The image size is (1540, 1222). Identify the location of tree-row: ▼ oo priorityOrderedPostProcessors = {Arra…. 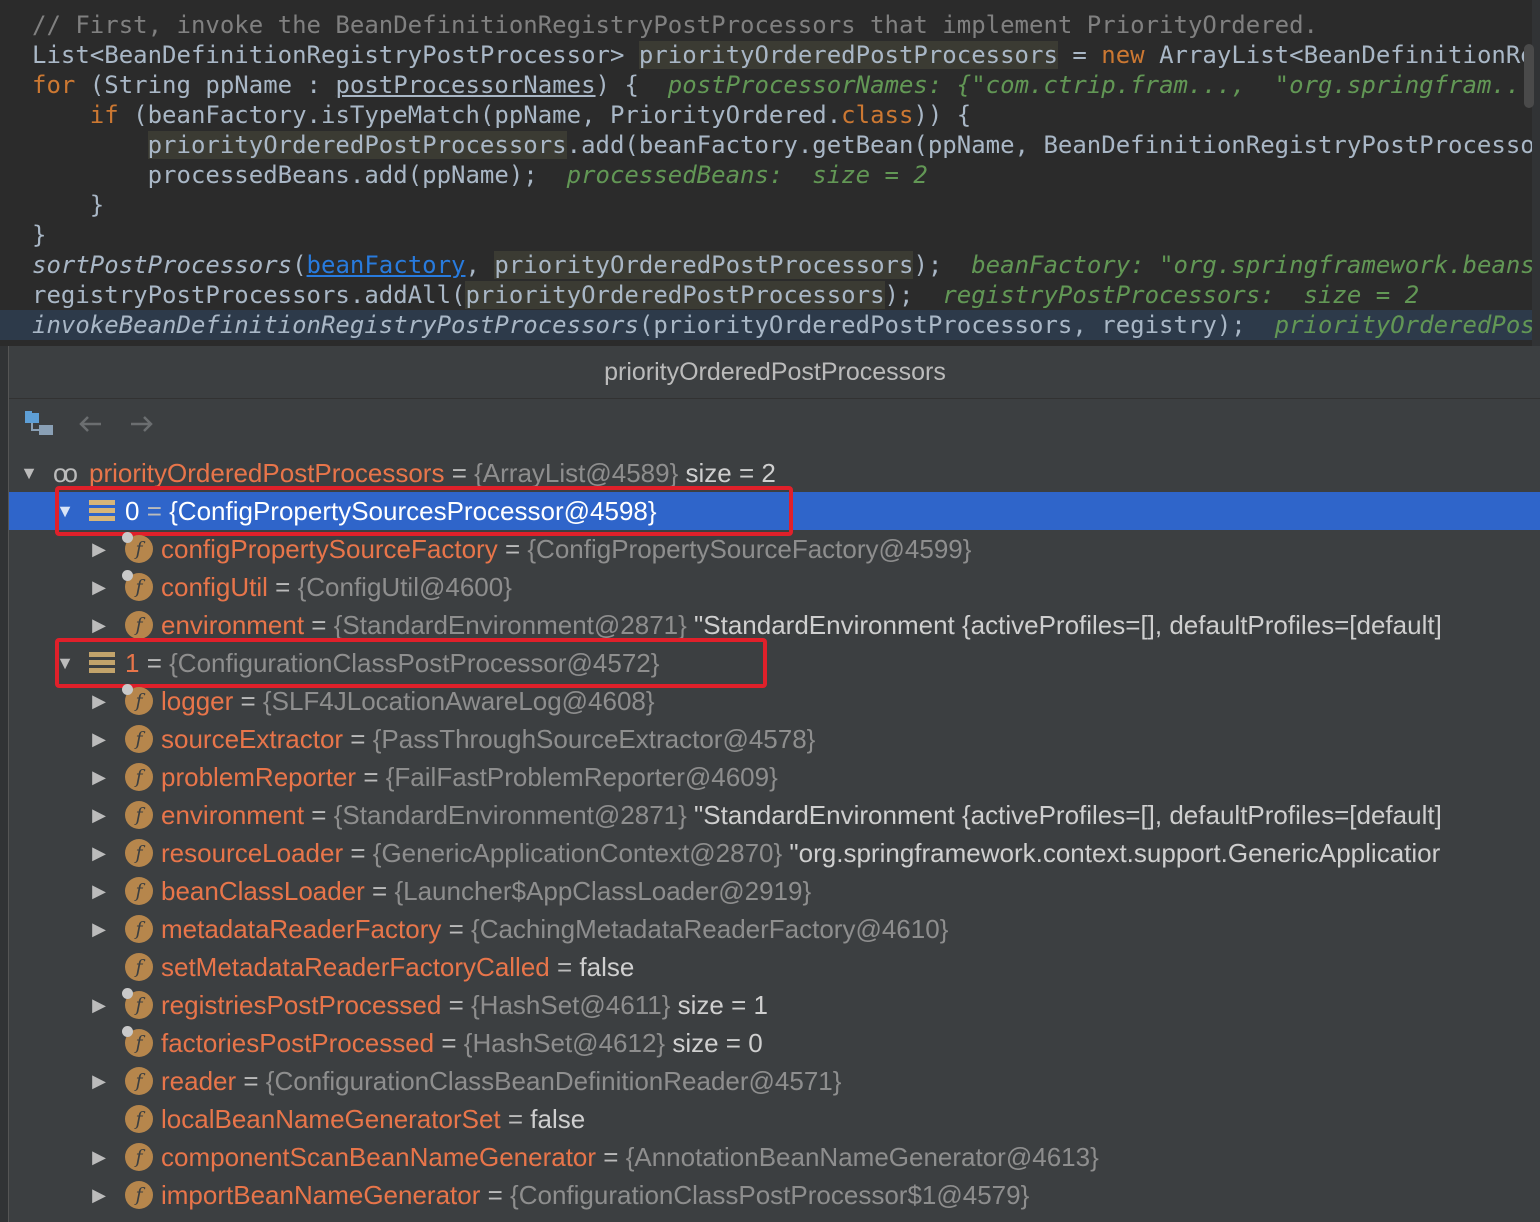
(774, 473).